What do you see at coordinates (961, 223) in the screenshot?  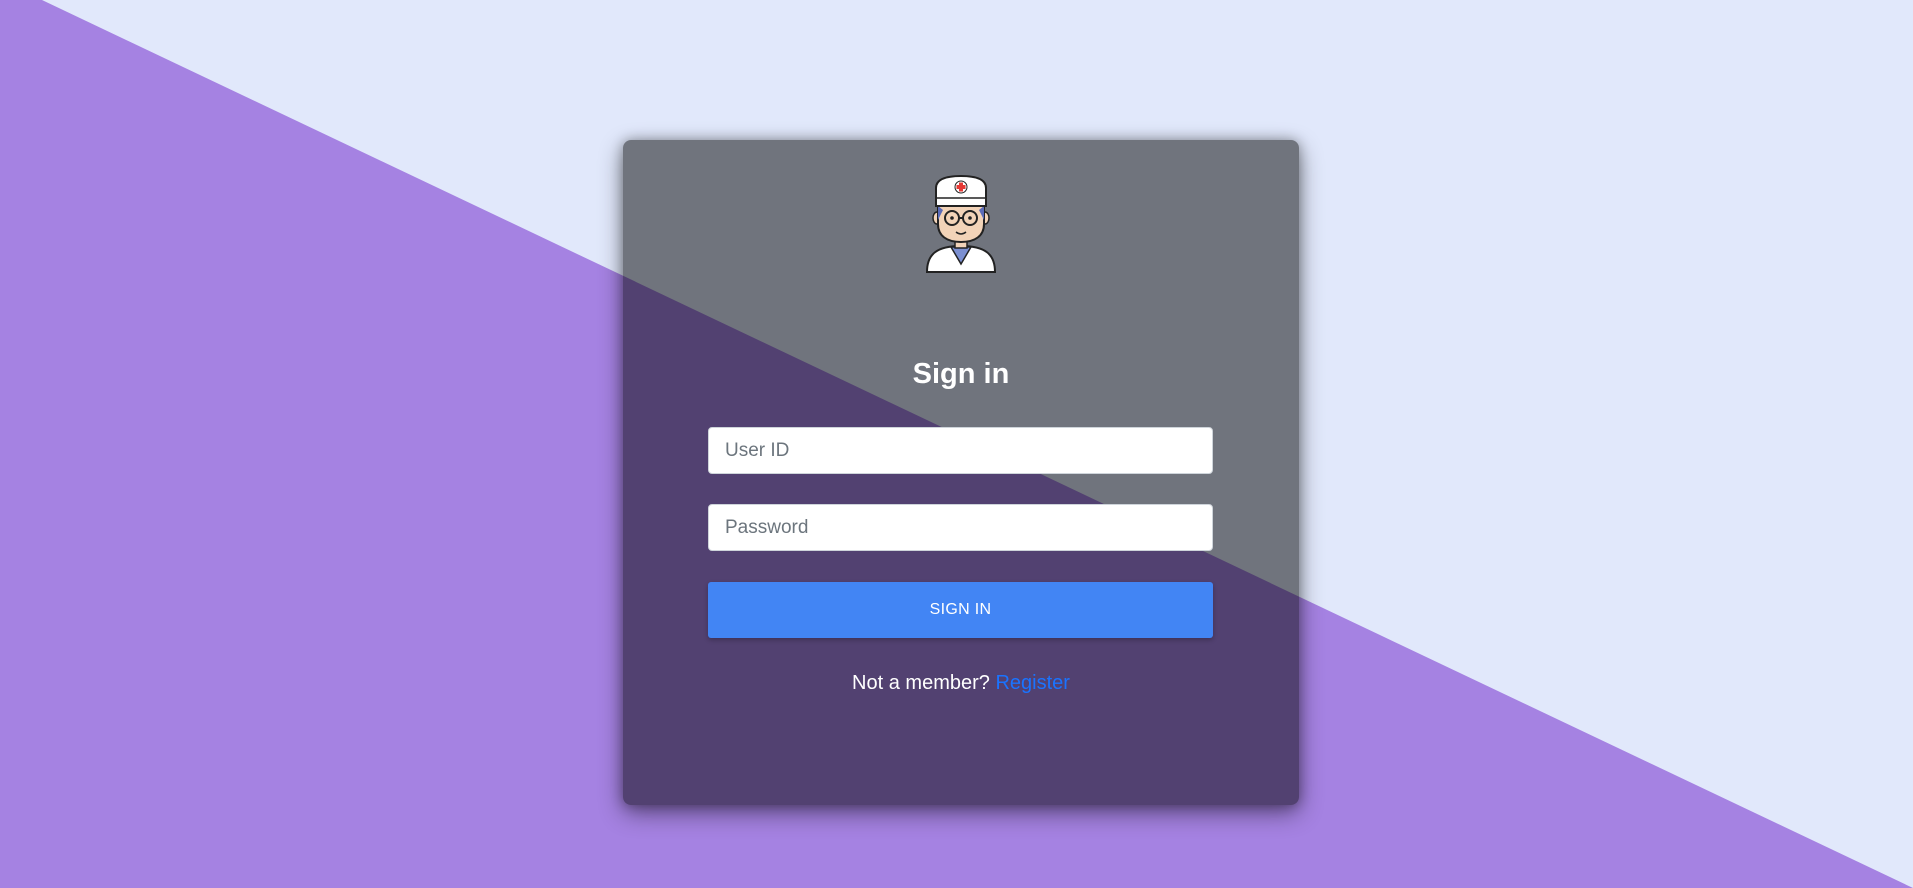 I see `doctor-avatar-icon` at bounding box center [961, 223].